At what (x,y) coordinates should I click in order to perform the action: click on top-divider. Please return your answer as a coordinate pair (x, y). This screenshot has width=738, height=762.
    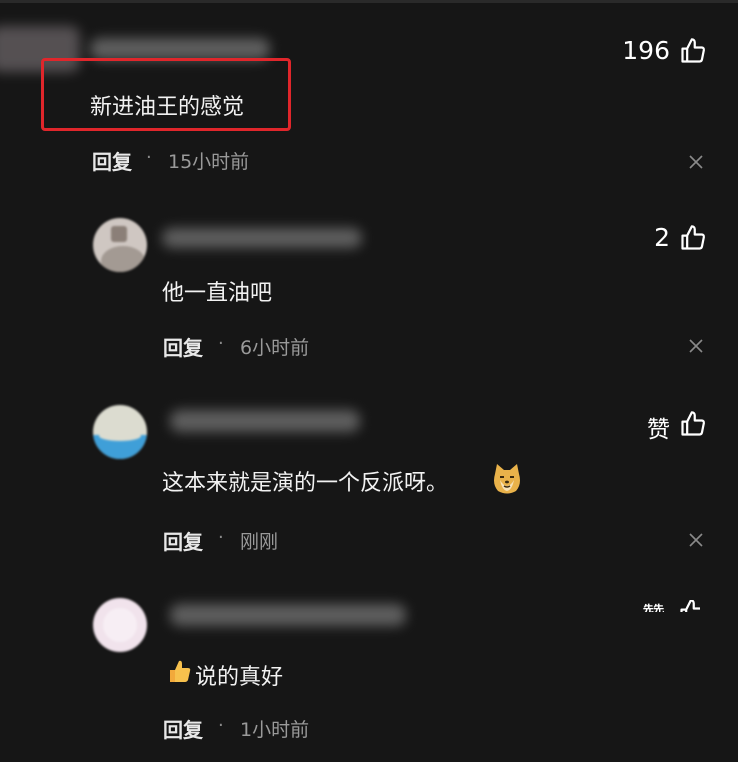
    Looking at the image, I should click on (369, 1).